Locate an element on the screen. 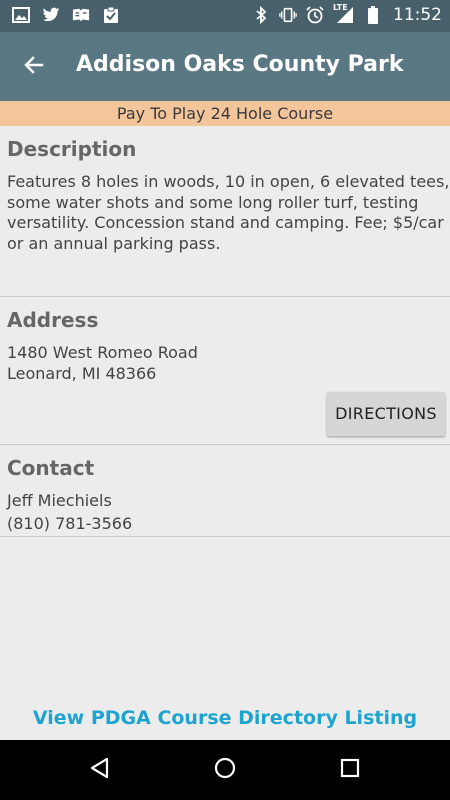  arrow-left-icon is located at coordinates (34, 67).